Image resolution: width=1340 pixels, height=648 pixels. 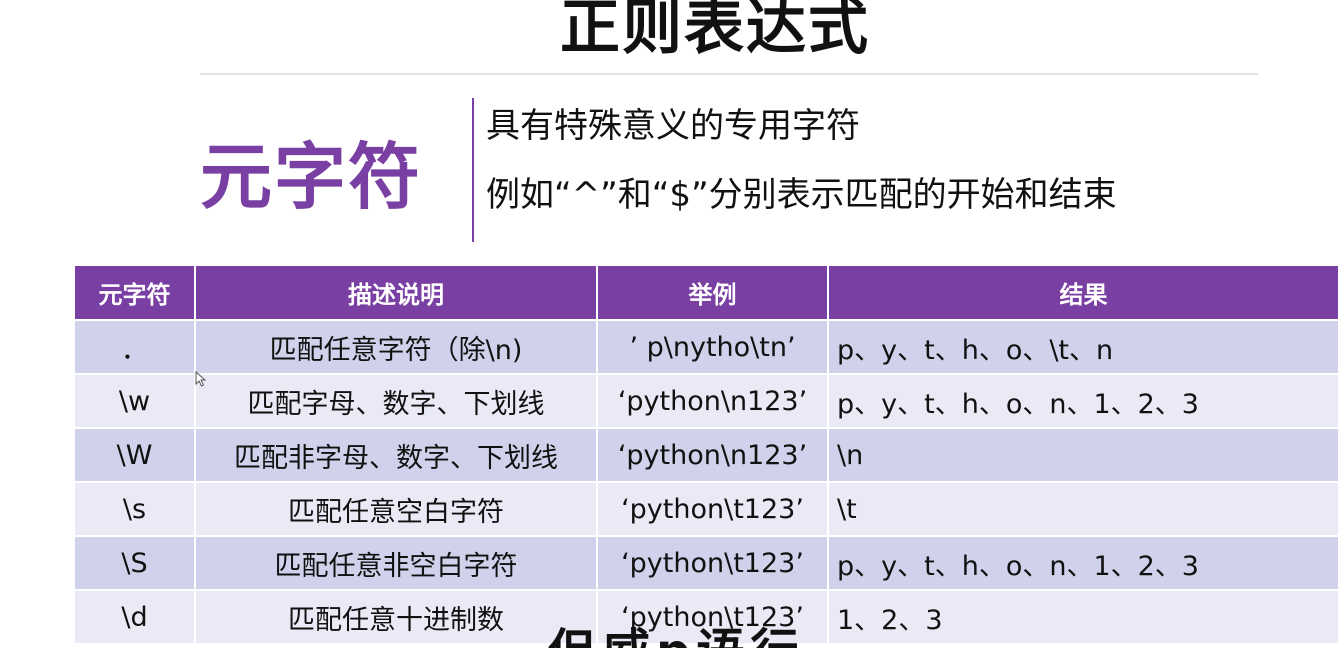 I want to click on title-divider, so click(x=729, y=74).